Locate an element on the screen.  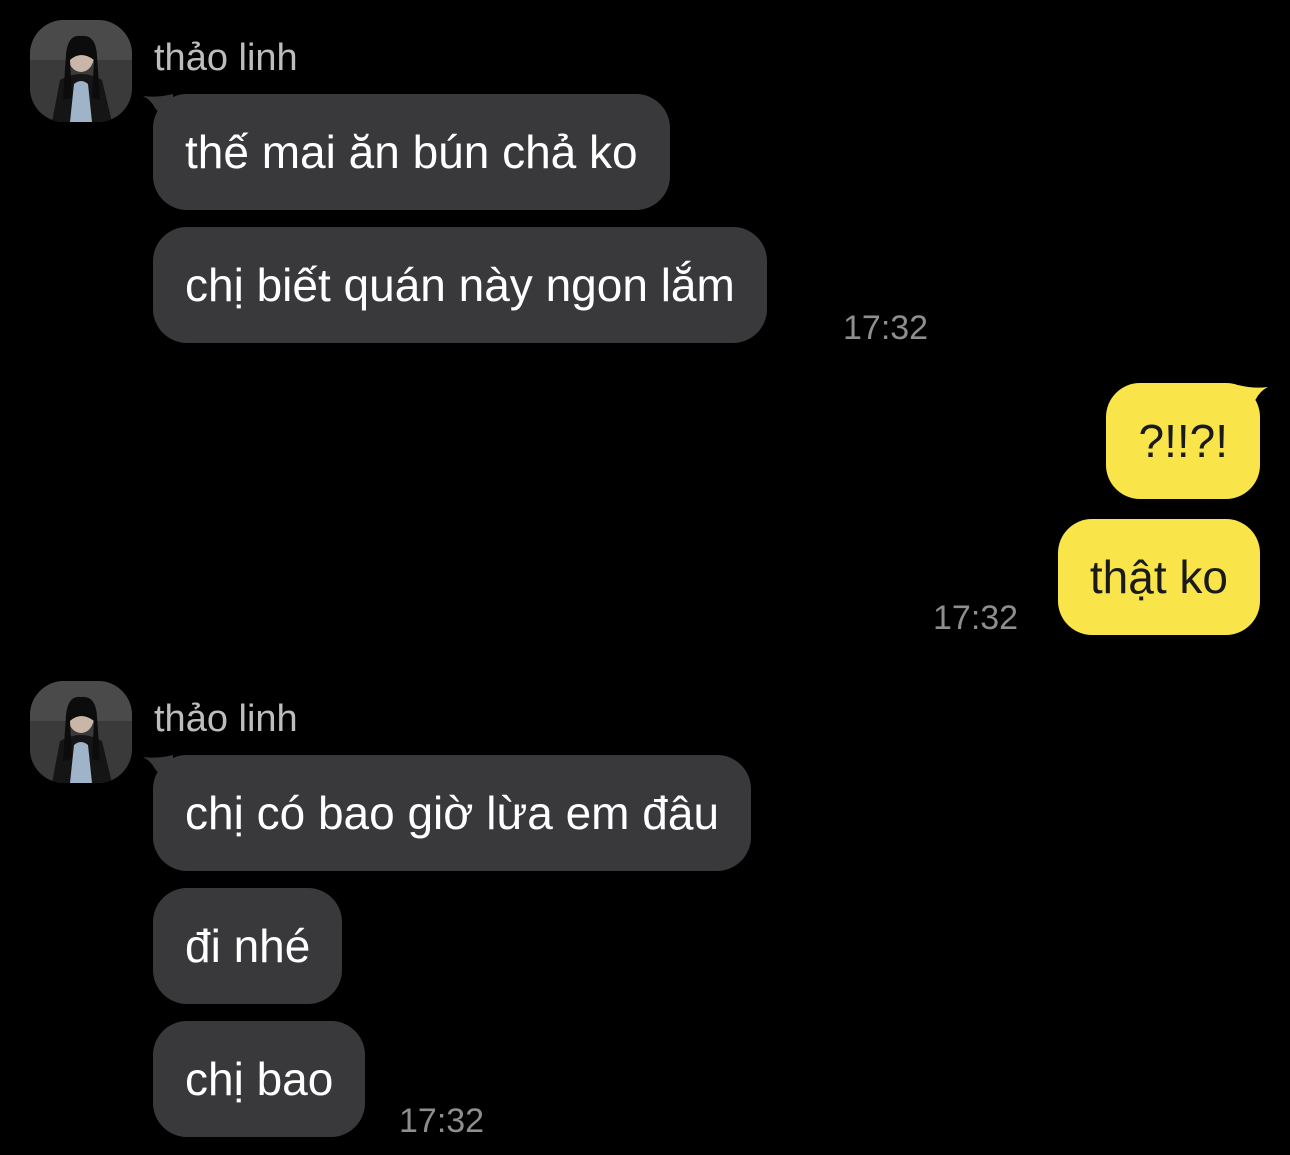
incoming-message-bubble: chị biết quán này ngon lắm is located at coordinates (460, 285).